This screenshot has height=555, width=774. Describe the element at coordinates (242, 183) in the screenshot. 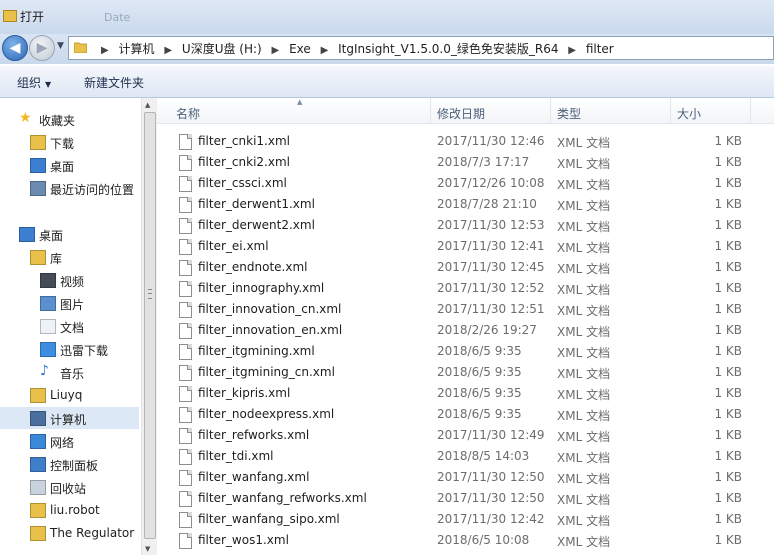

I see `file-name: filter_cssci.xml` at that location.